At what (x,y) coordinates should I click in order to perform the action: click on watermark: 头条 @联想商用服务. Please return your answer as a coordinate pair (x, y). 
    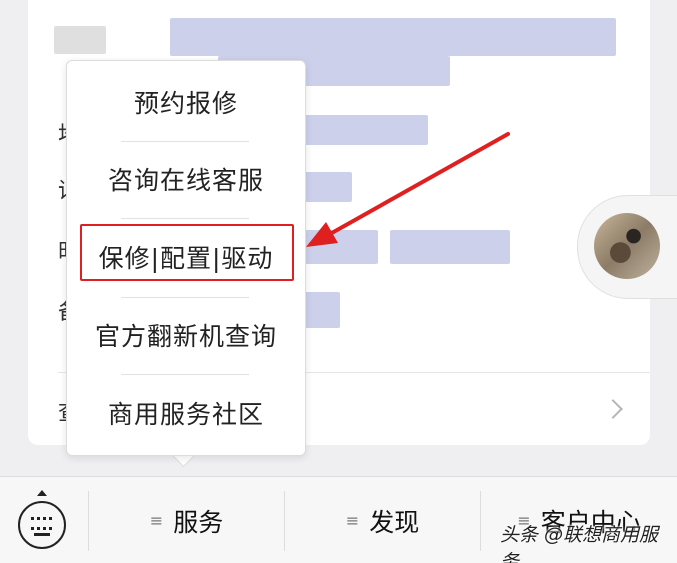
    Looking at the image, I should click on (579, 543).